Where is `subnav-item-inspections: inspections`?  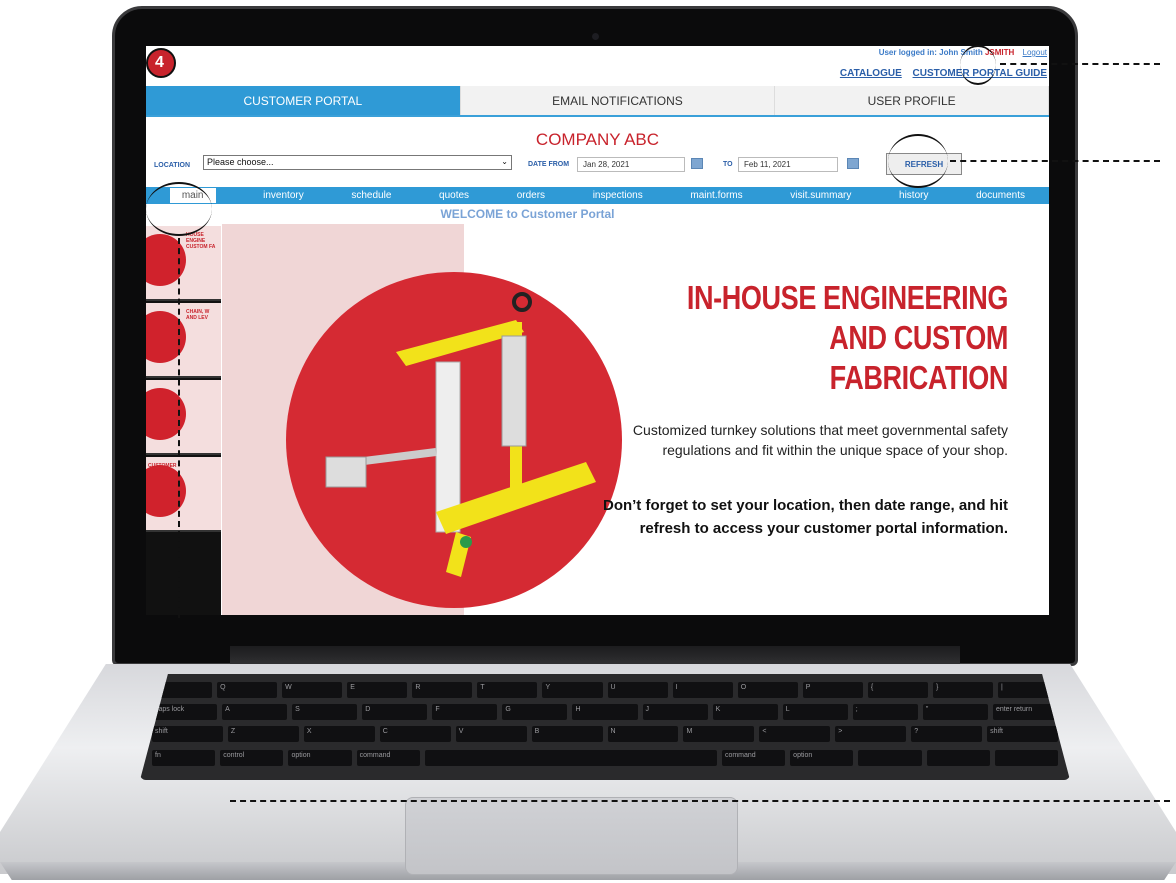
subnav-item-inspections: inspections is located at coordinates (618, 195).